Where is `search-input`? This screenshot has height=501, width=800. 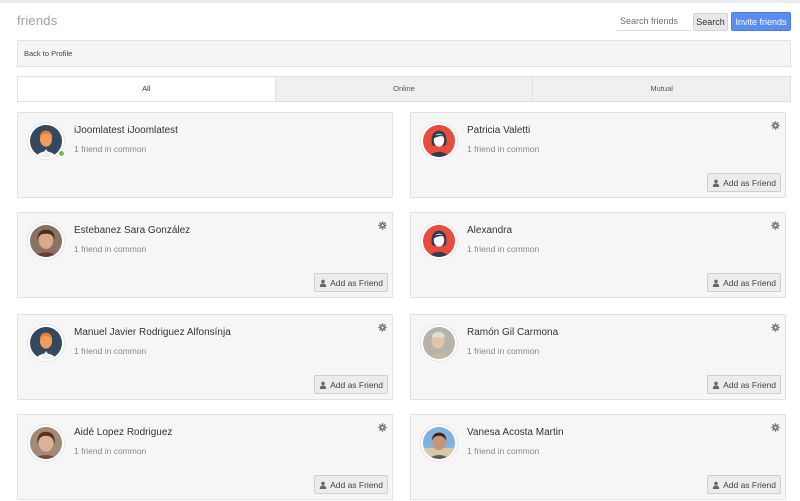
search-input is located at coordinates (654, 21).